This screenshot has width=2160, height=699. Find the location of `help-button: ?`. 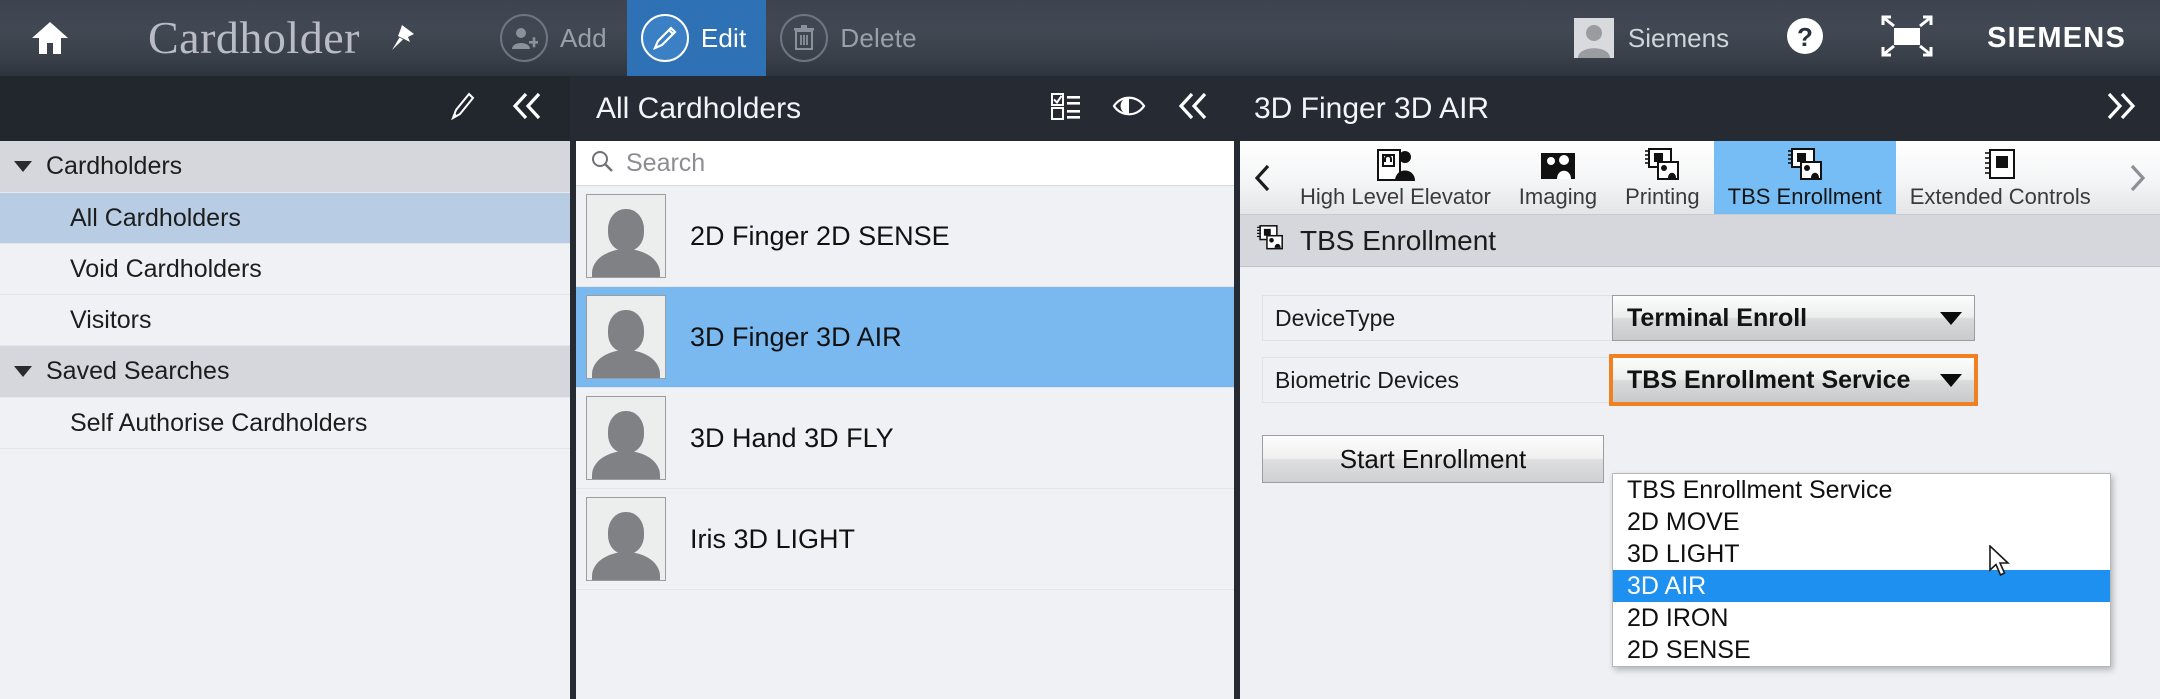

help-button: ? is located at coordinates (1805, 38).